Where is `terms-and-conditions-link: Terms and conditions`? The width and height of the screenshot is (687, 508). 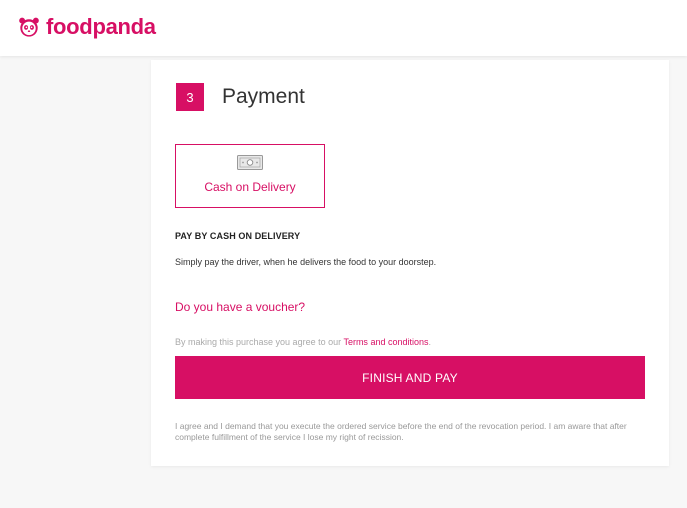
terms-and-conditions-link: Terms and conditions is located at coordinates (385, 342).